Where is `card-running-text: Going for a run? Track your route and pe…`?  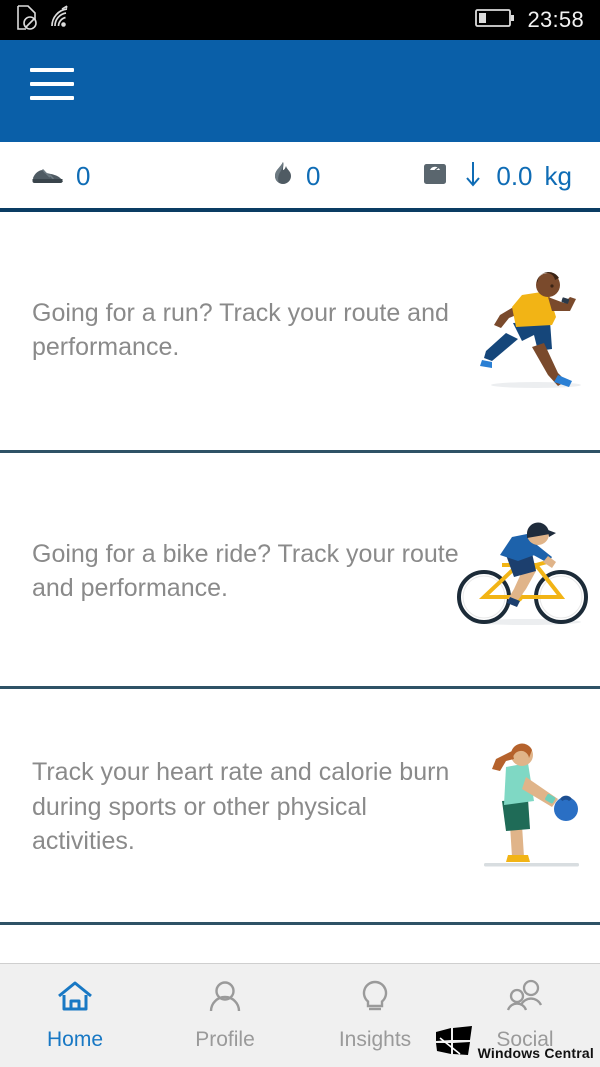
card-running-text: Going for a run? Track your route and pe… is located at coordinates (240, 330).